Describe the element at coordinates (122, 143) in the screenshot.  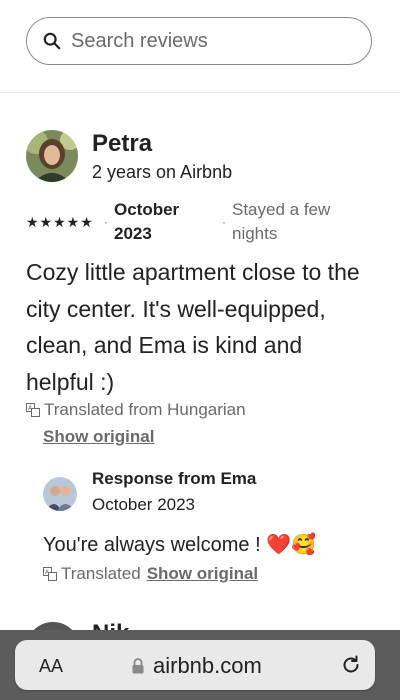
I see `reviewer-name: Petra` at that location.